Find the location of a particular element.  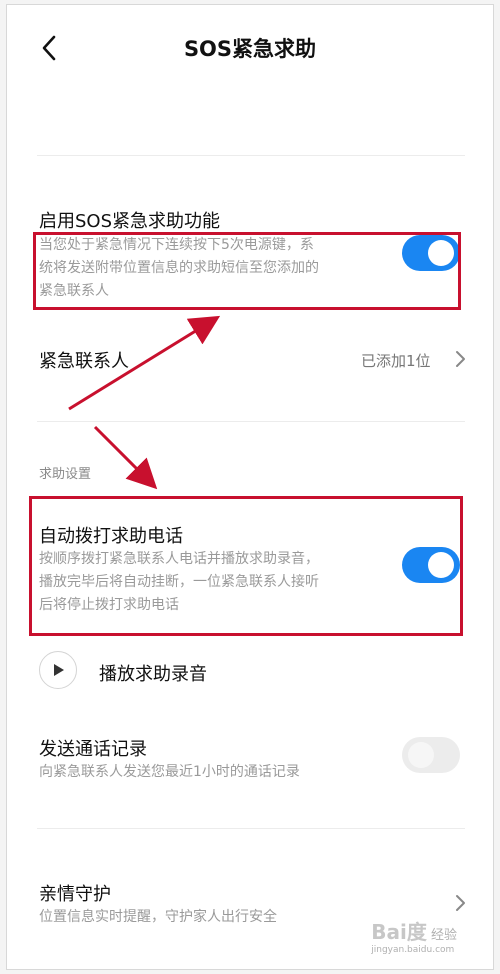

watermark: Bai度 经验 jingyan.baidu.com is located at coordinates (414, 935).